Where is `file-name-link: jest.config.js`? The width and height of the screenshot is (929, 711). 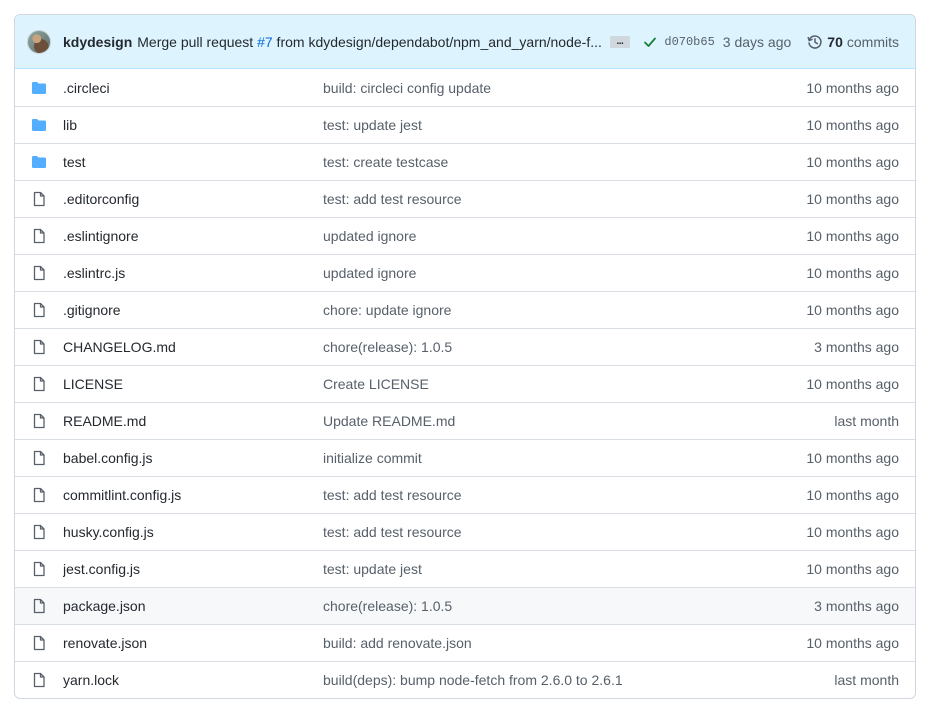
file-name-link: jest.config.js is located at coordinates (193, 569).